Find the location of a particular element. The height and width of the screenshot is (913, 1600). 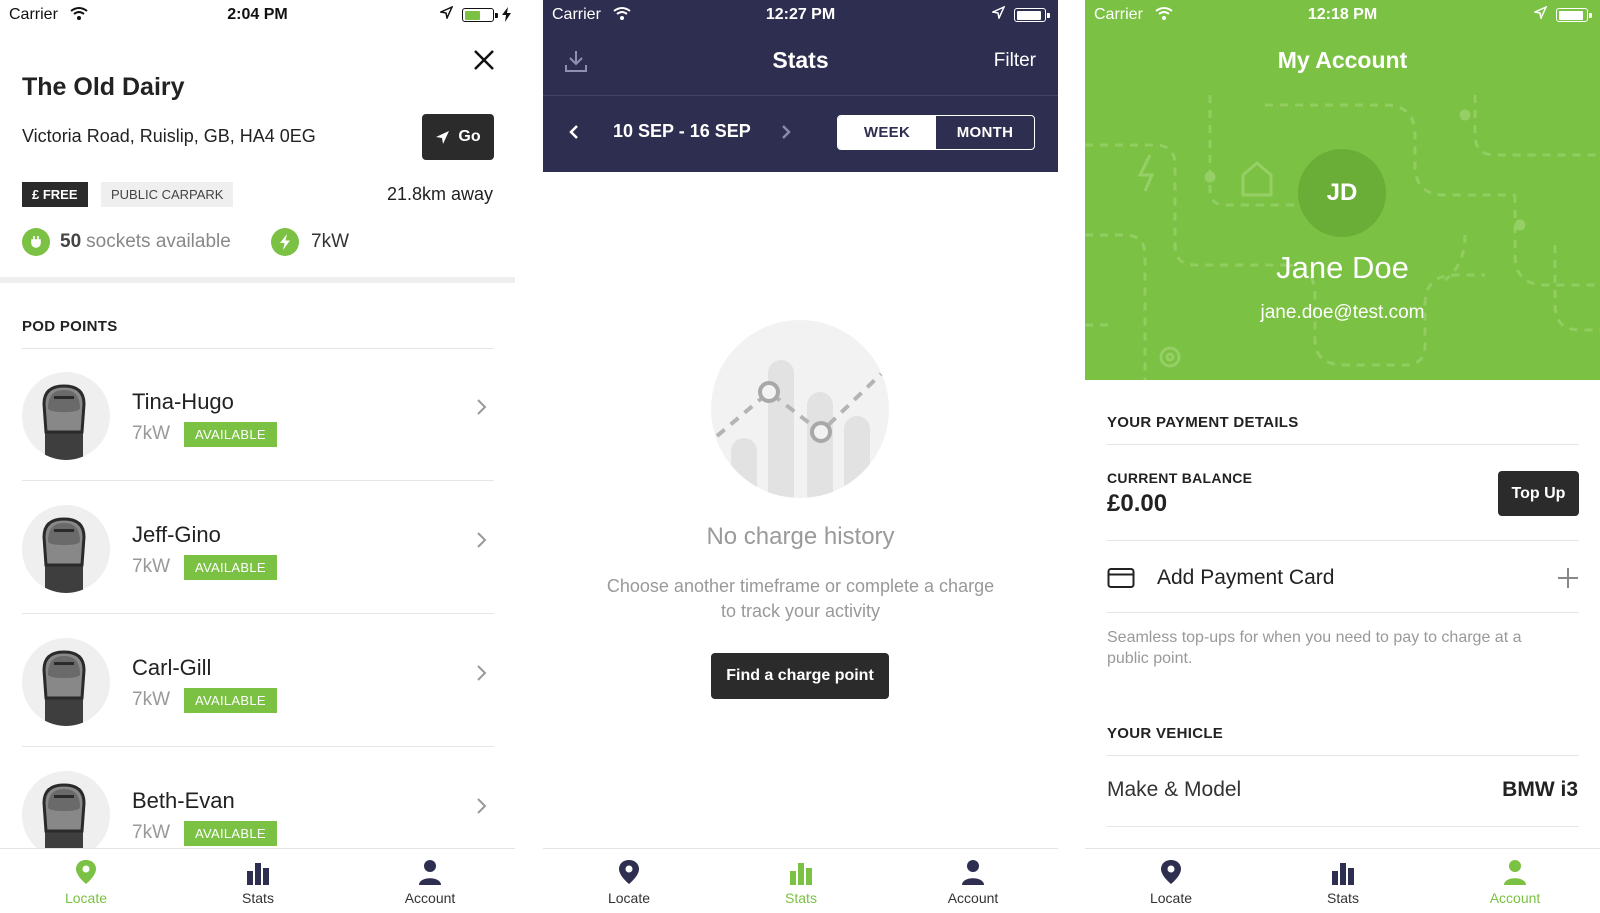

power-value: 7kW is located at coordinates (330, 241).